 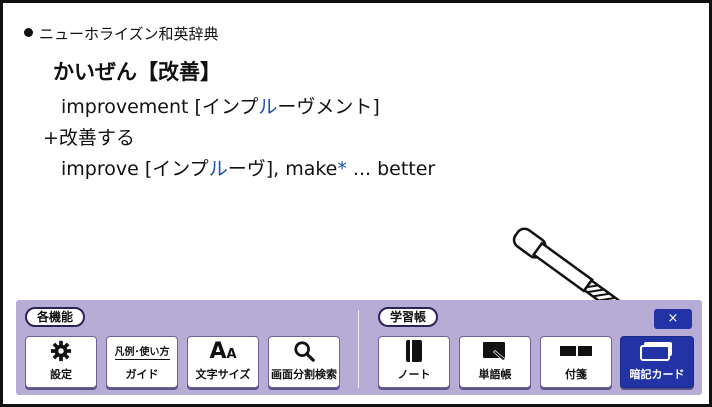 What do you see at coordinates (282, 169) in the screenshot?
I see `translation-text-rest: ーヴ], make` at bounding box center [282, 169].